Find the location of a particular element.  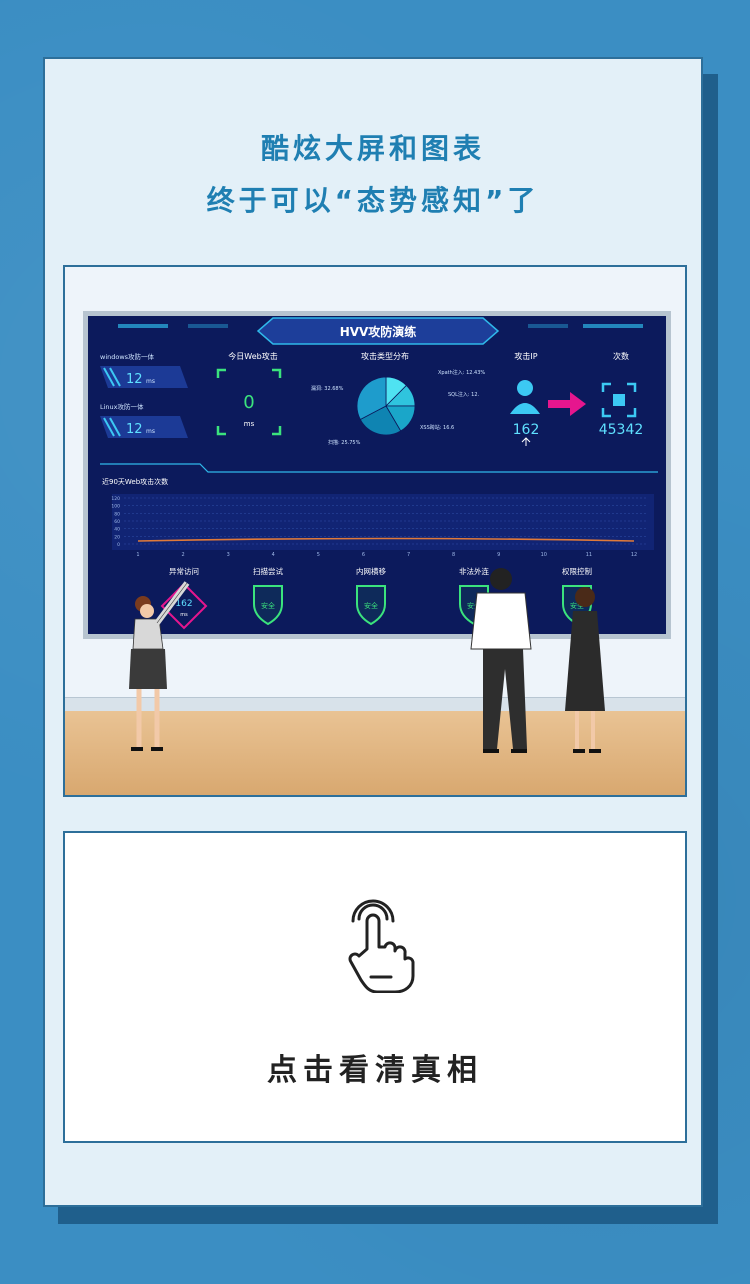

man-viewer is located at coordinates (501, 660).